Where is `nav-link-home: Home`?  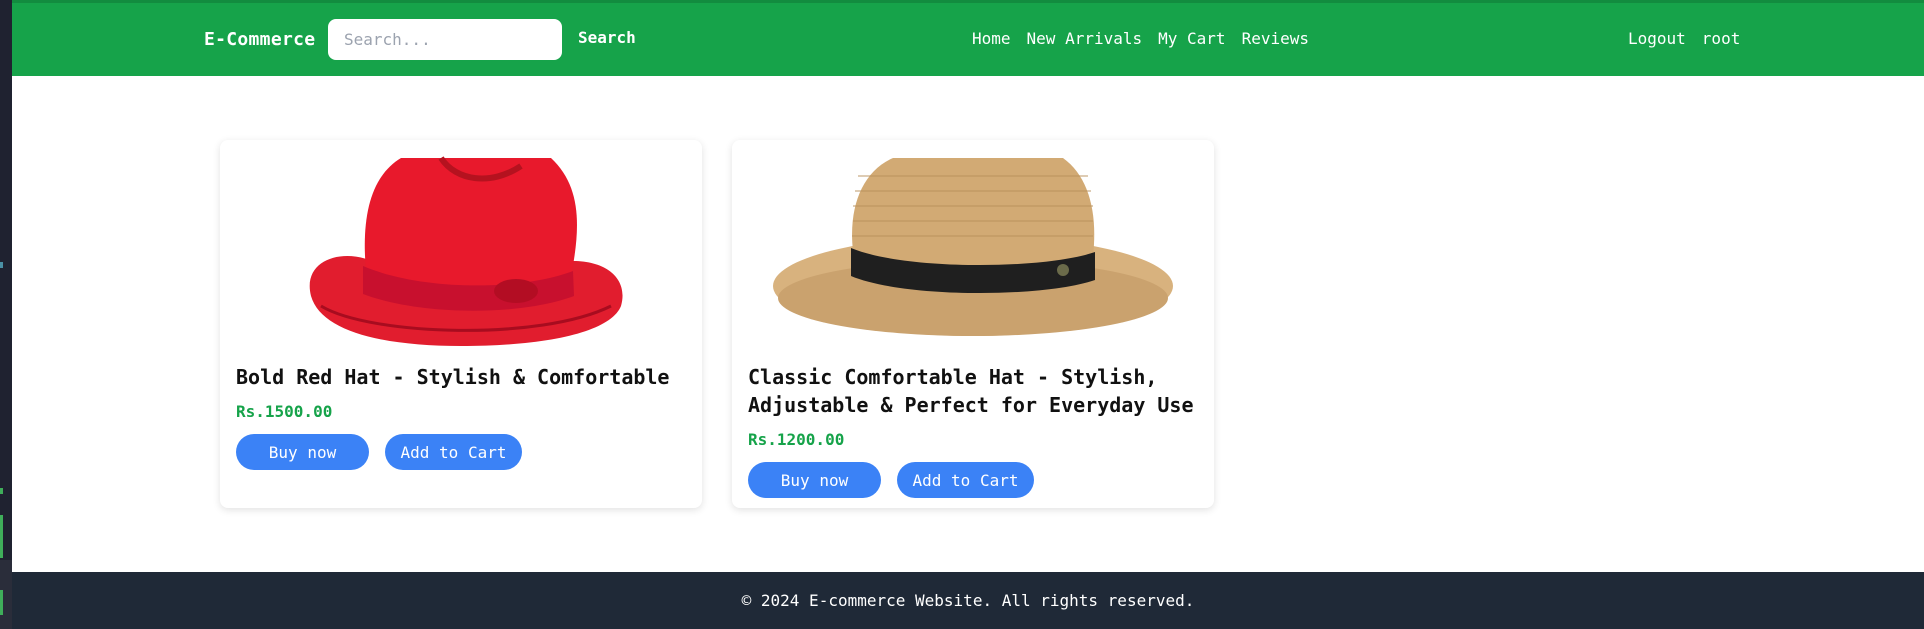 nav-link-home: Home is located at coordinates (991, 38).